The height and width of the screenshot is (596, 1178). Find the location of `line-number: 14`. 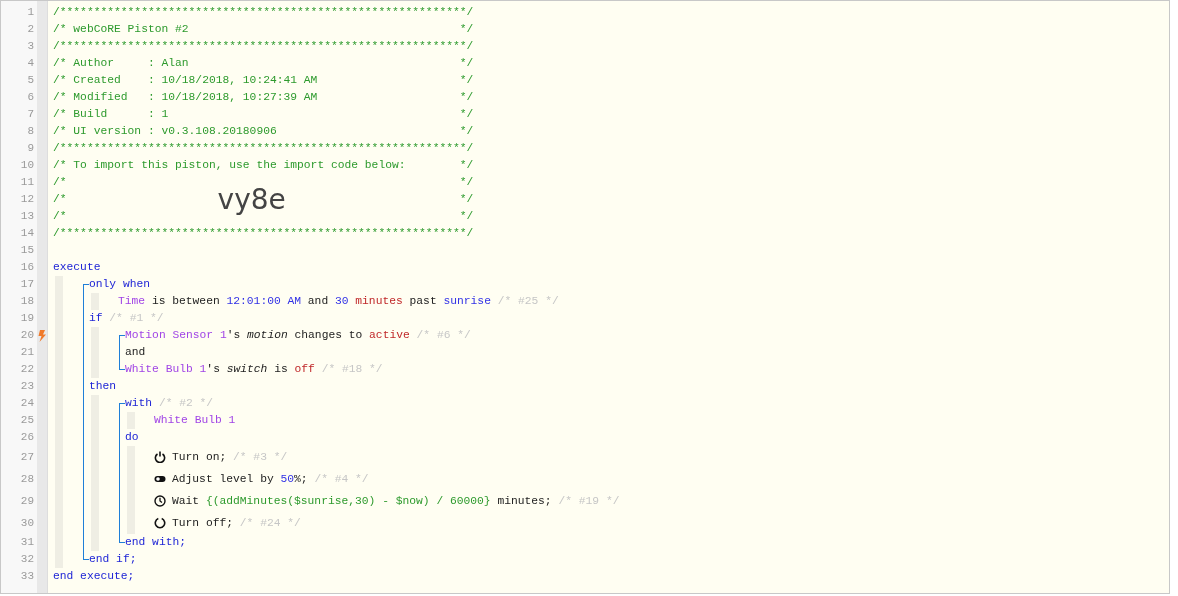

line-number: 14 is located at coordinates (27, 233).